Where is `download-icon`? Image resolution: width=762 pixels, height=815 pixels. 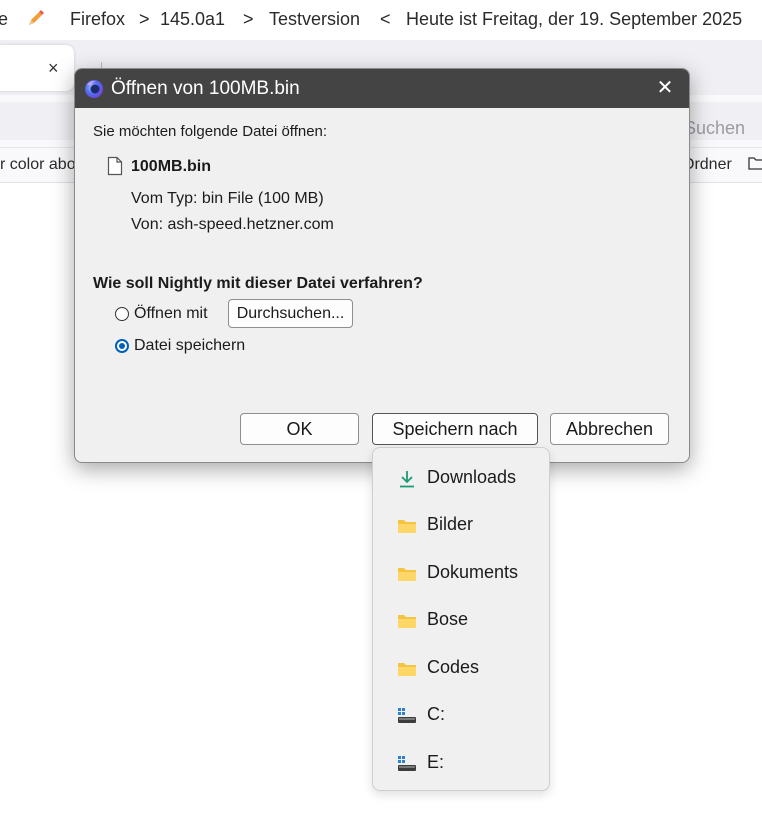
download-icon is located at coordinates (407, 479).